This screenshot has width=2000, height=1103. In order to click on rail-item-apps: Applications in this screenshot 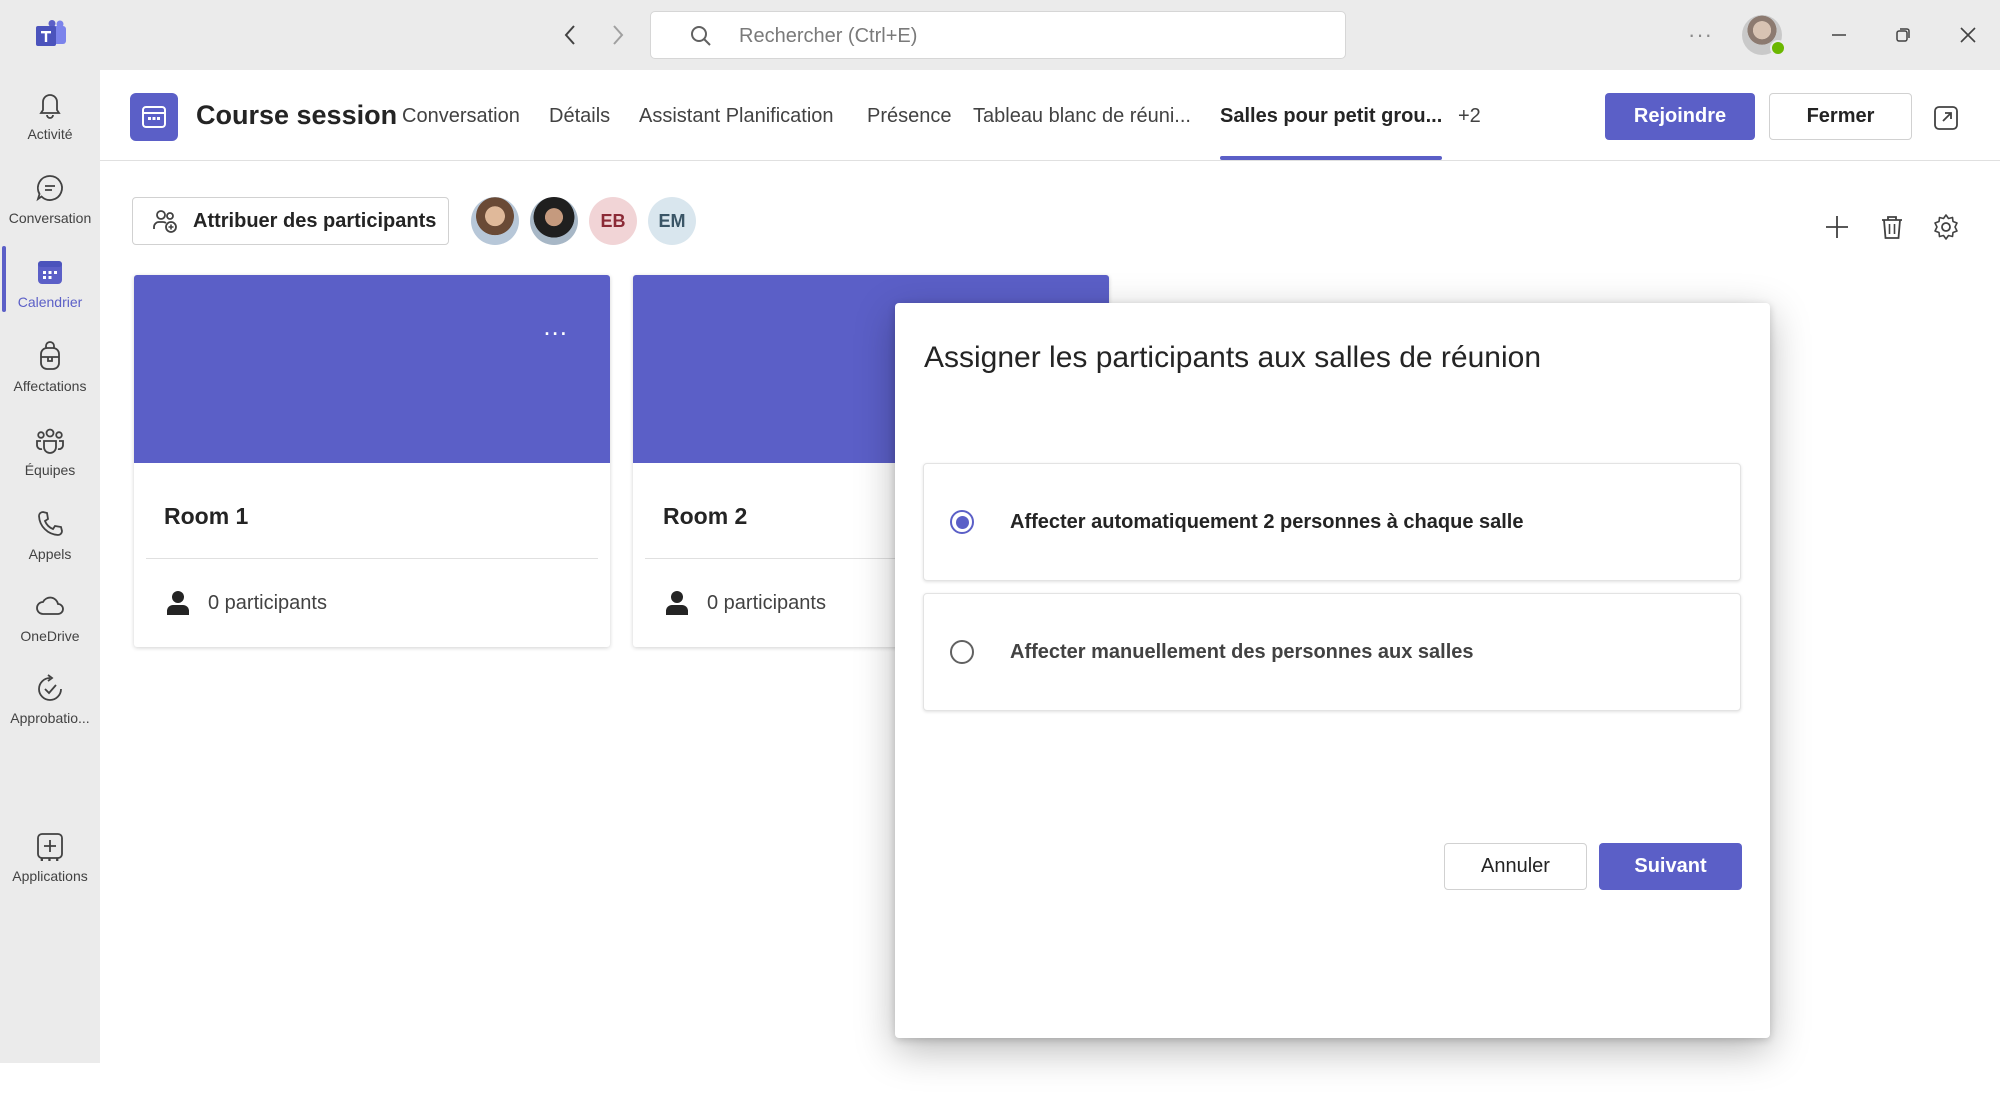, I will do `click(50, 862)`.